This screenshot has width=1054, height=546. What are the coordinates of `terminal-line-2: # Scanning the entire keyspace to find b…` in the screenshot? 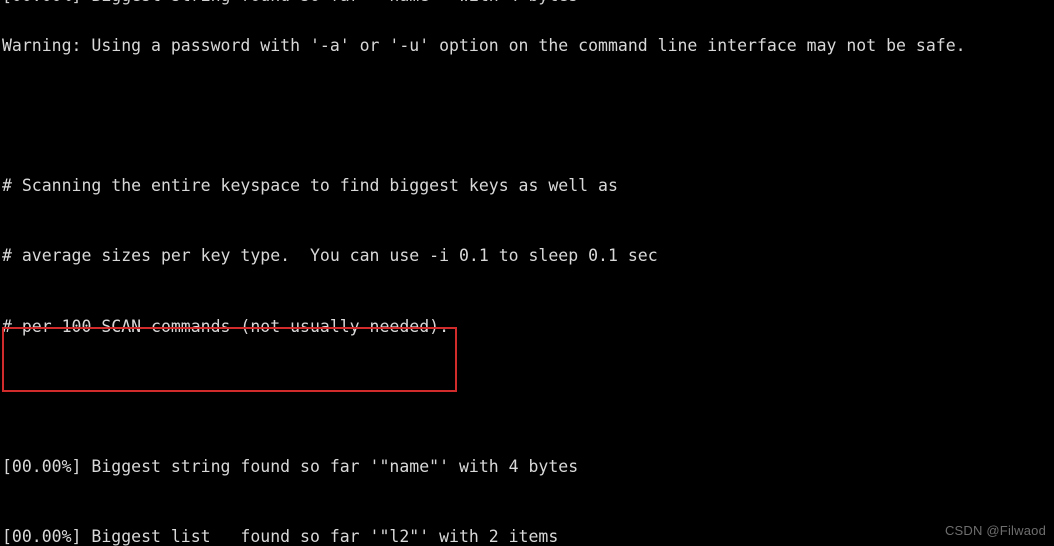 It's located at (310, 186).